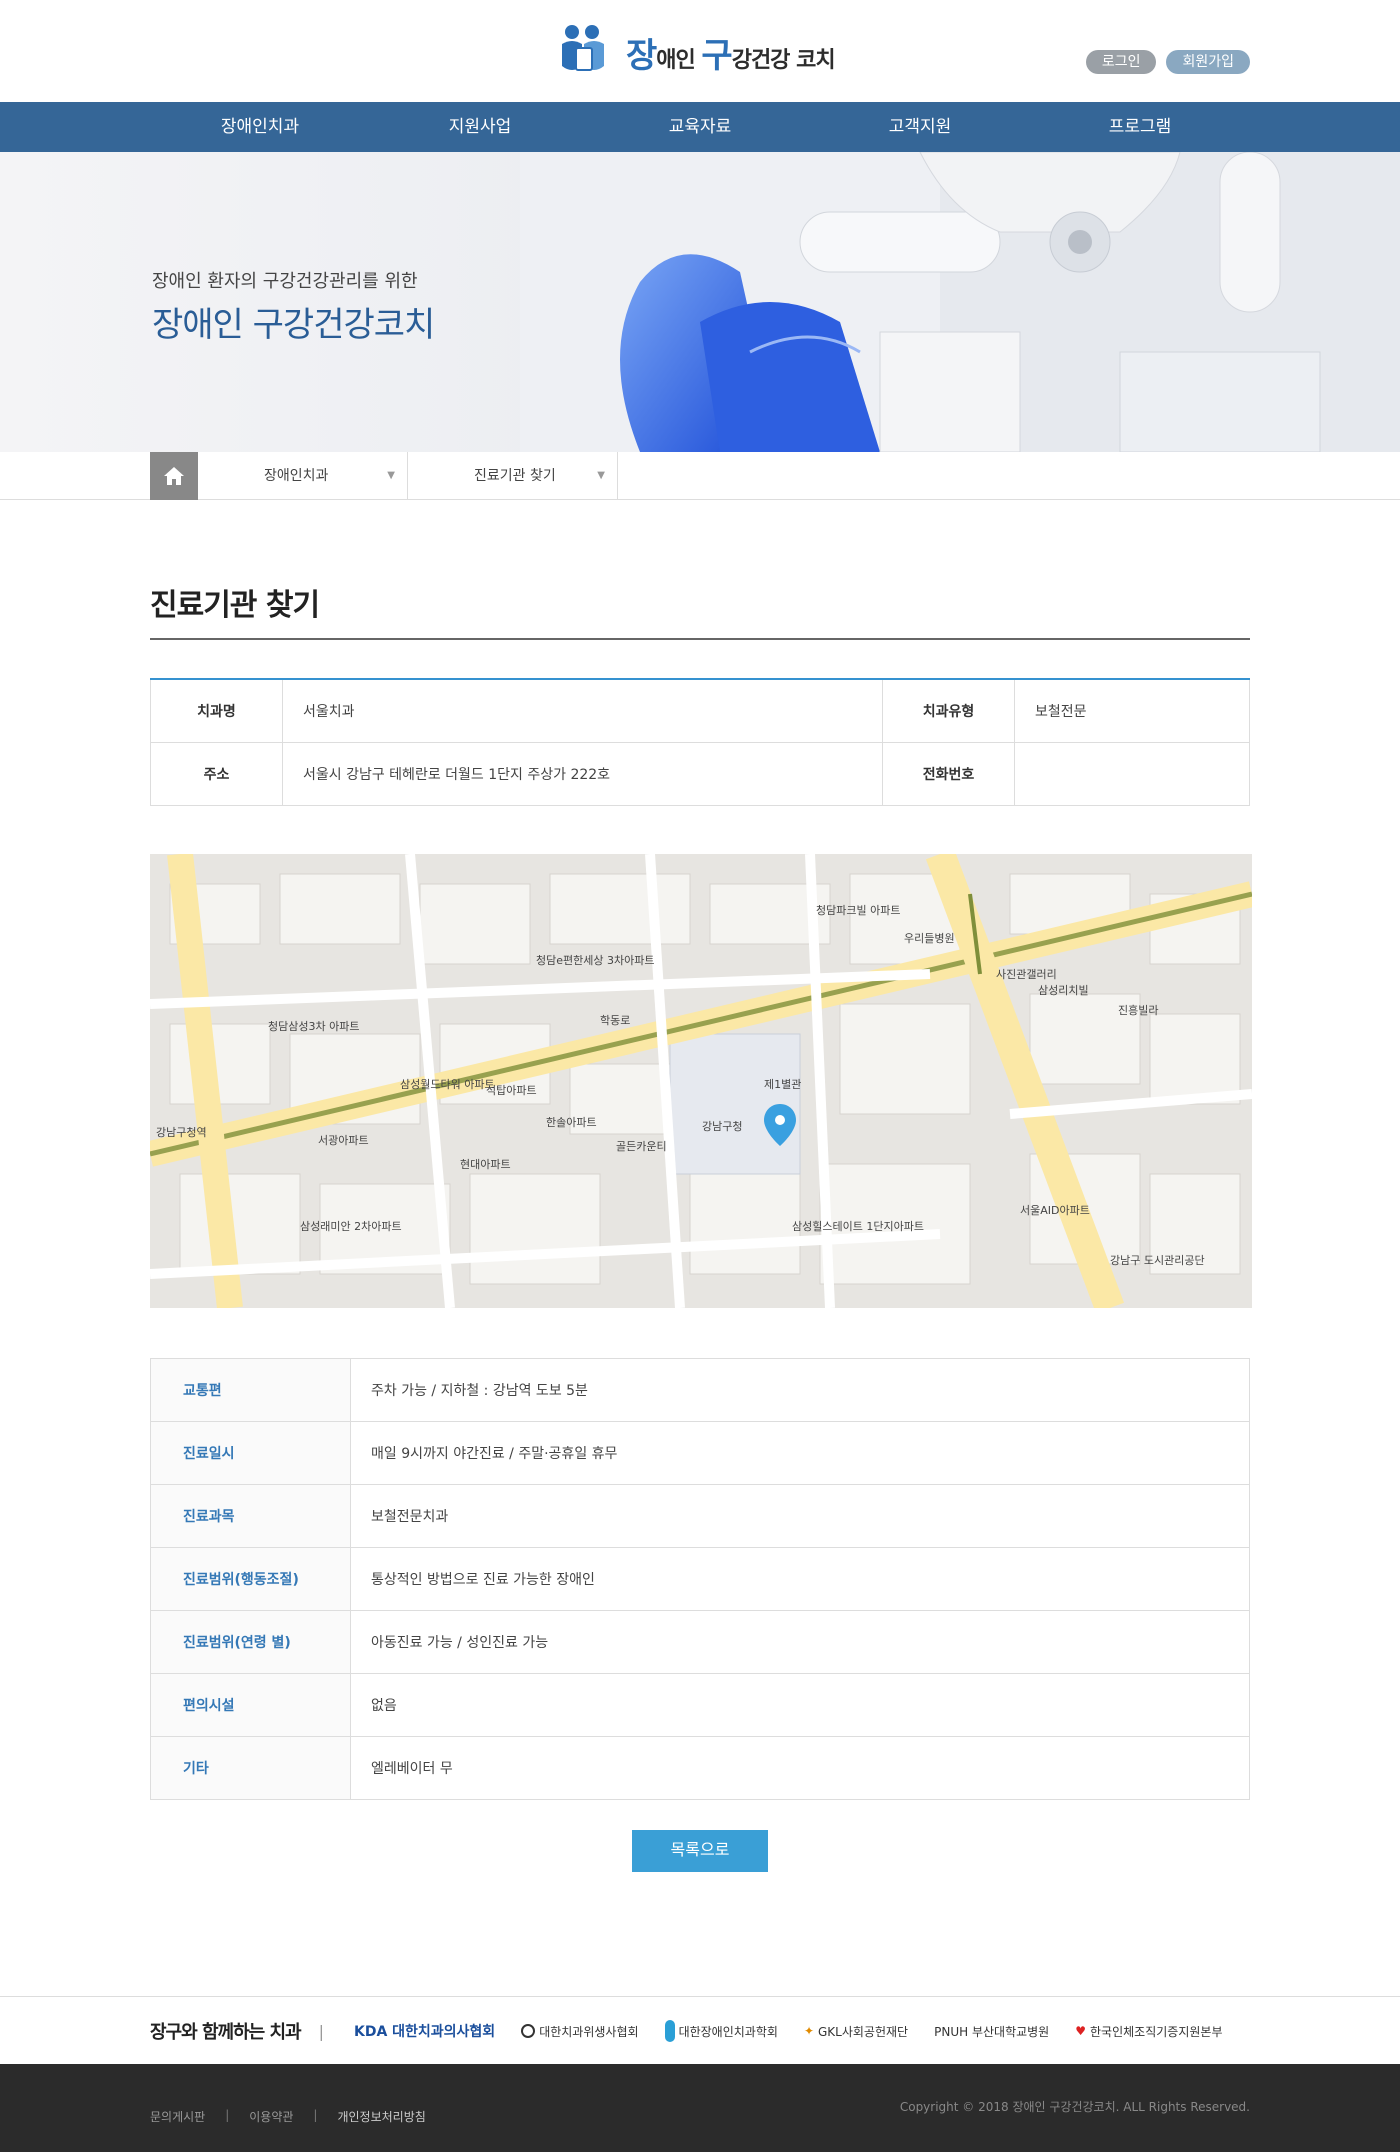 The height and width of the screenshot is (2152, 1400). What do you see at coordinates (1148, 2031) in the screenshot?
I see `partner-logo-kohta: ♥ 한국인체조직기증지원본부` at bounding box center [1148, 2031].